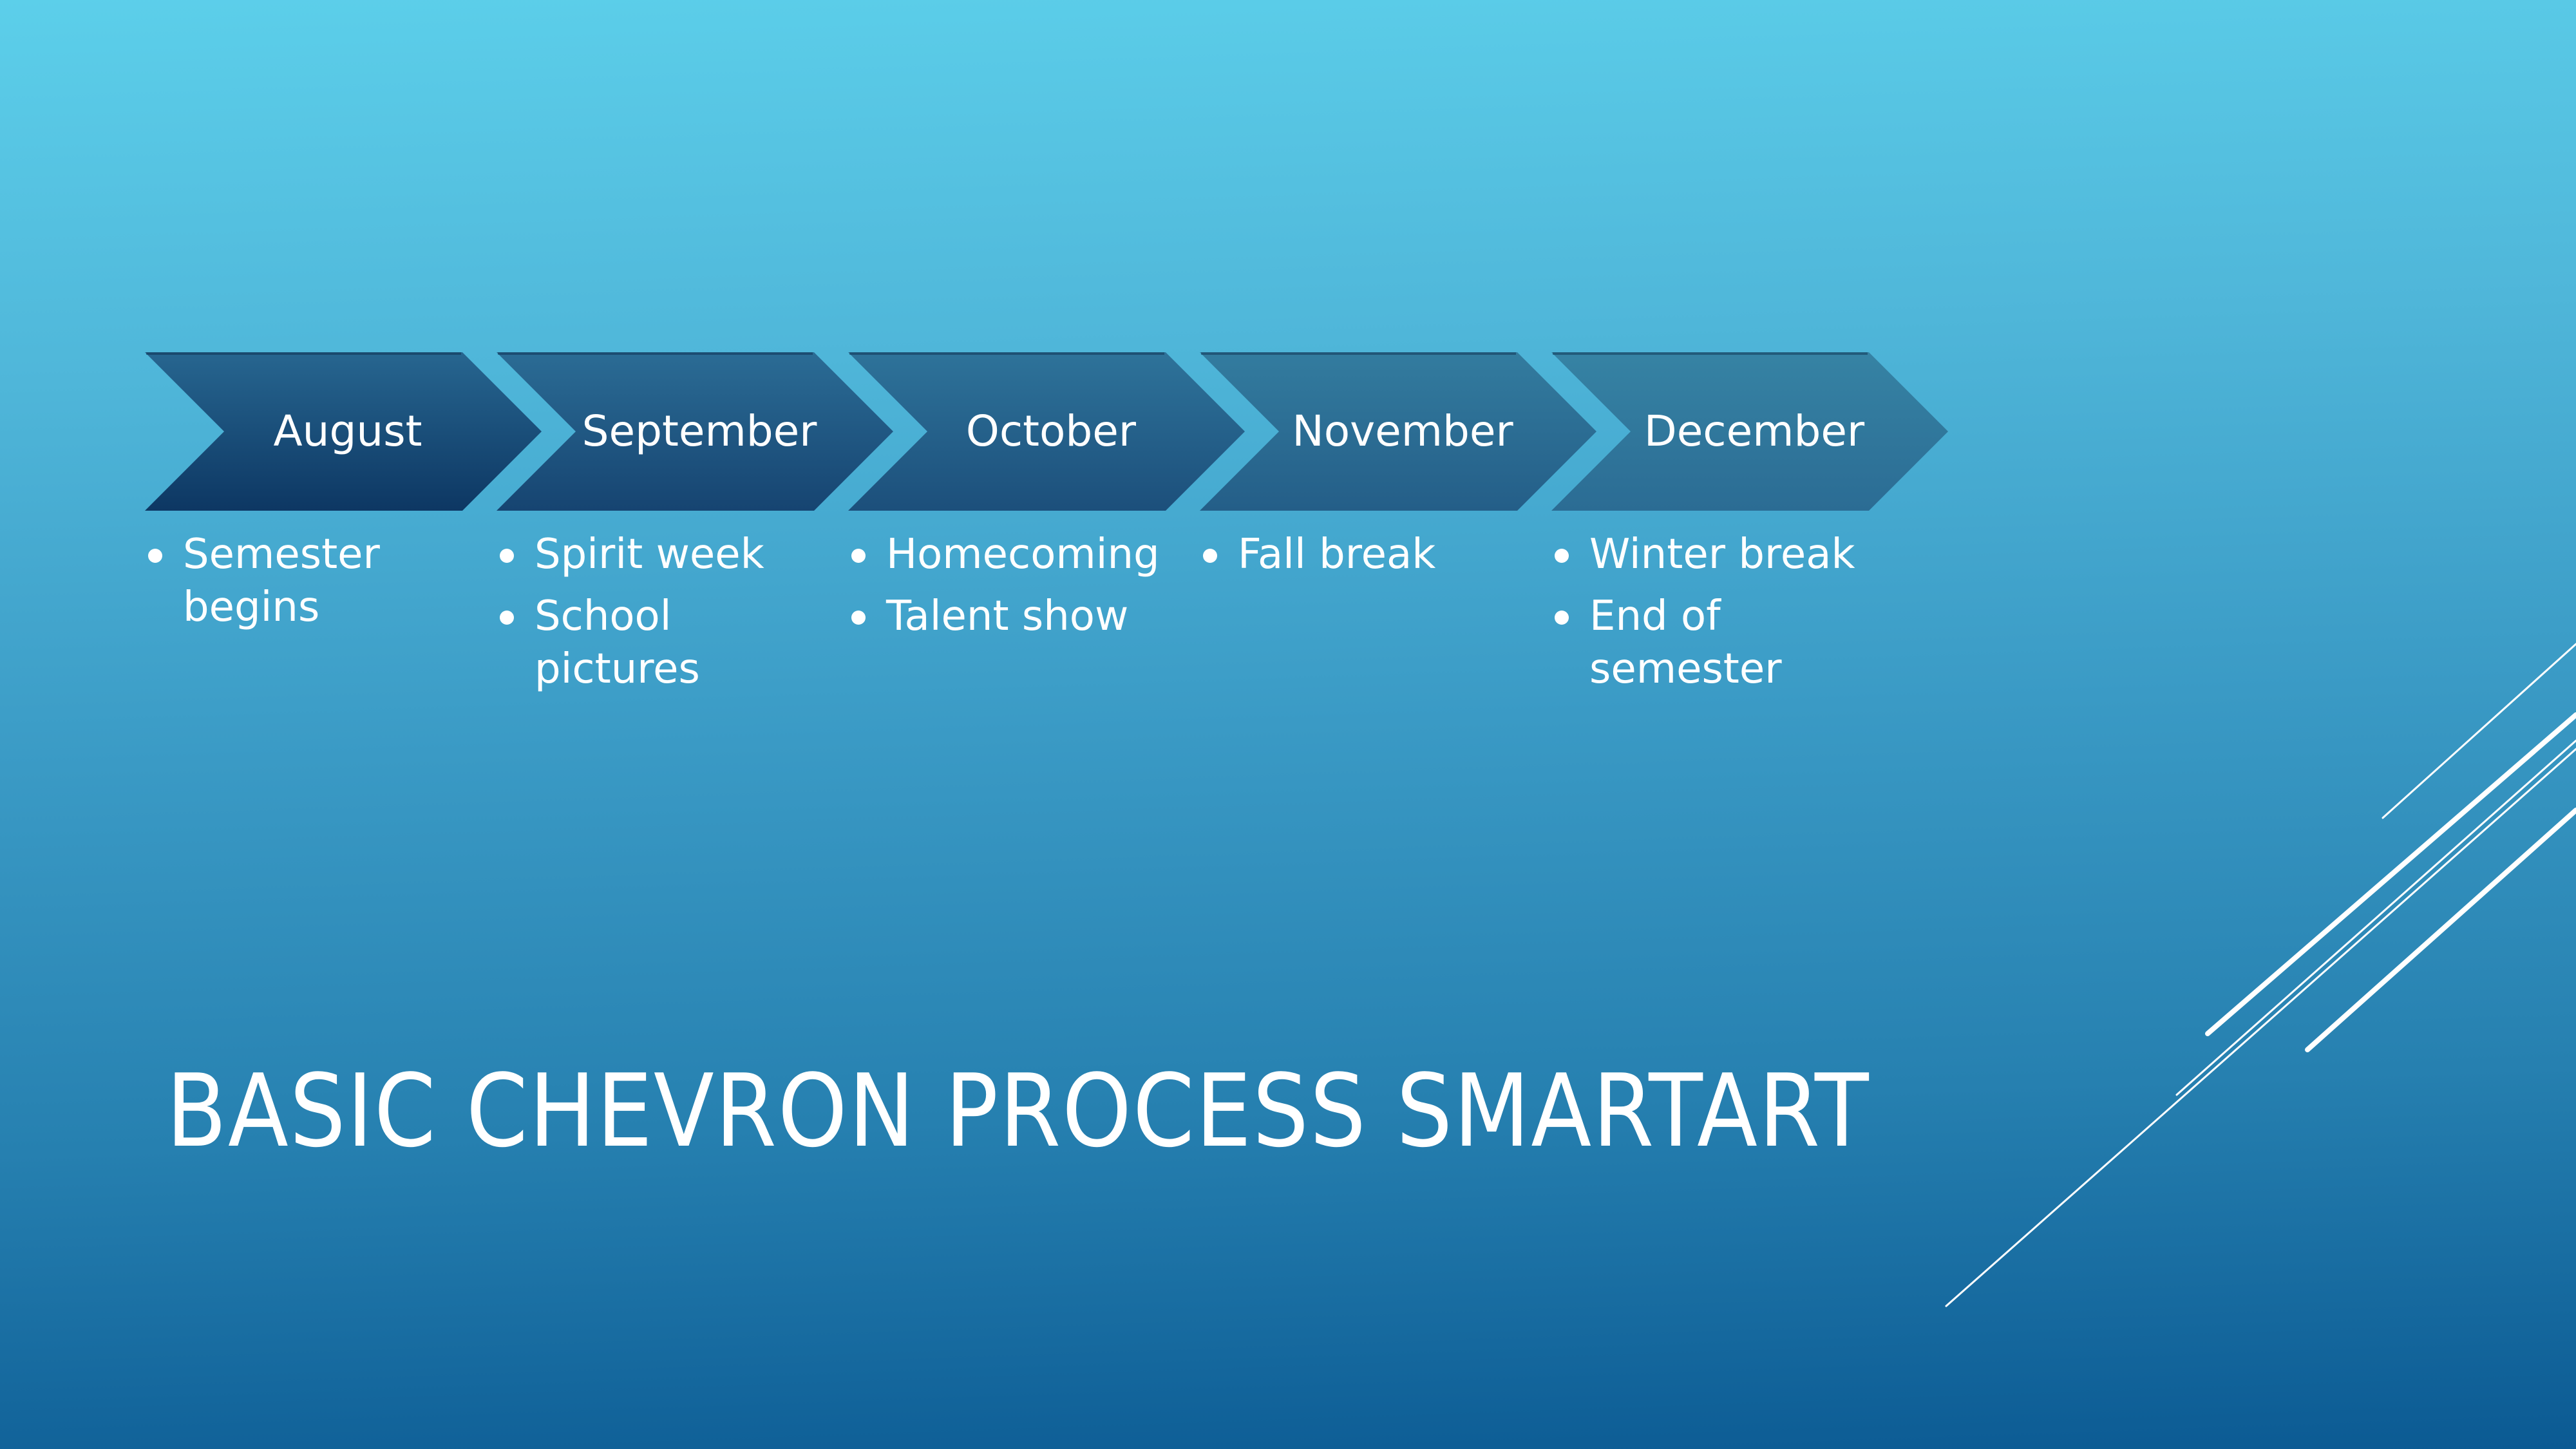 The image size is (2576, 1449). Describe the element at coordinates (1754, 431) in the screenshot. I see `chevron-label-december: December` at that location.